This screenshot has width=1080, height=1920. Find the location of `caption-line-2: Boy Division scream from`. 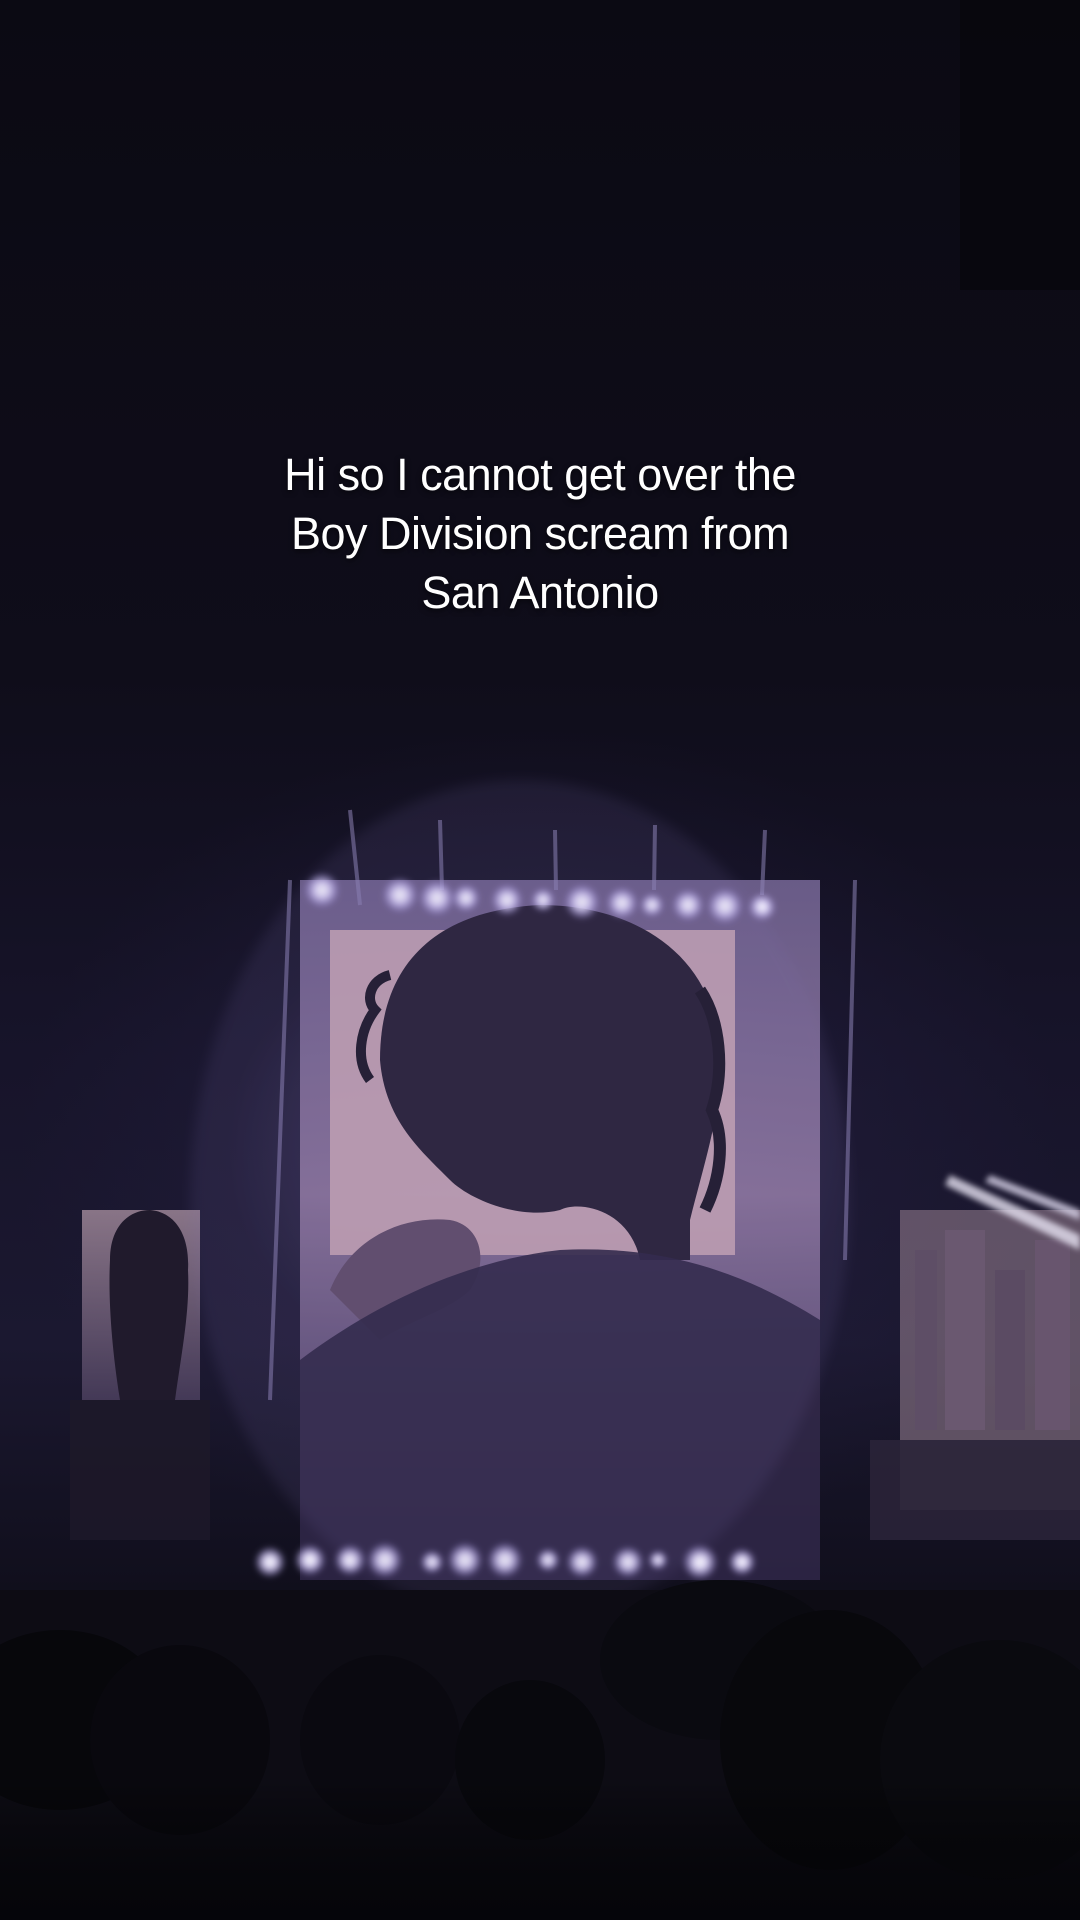

caption-line-2: Boy Division scream from is located at coordinates (540, 533).